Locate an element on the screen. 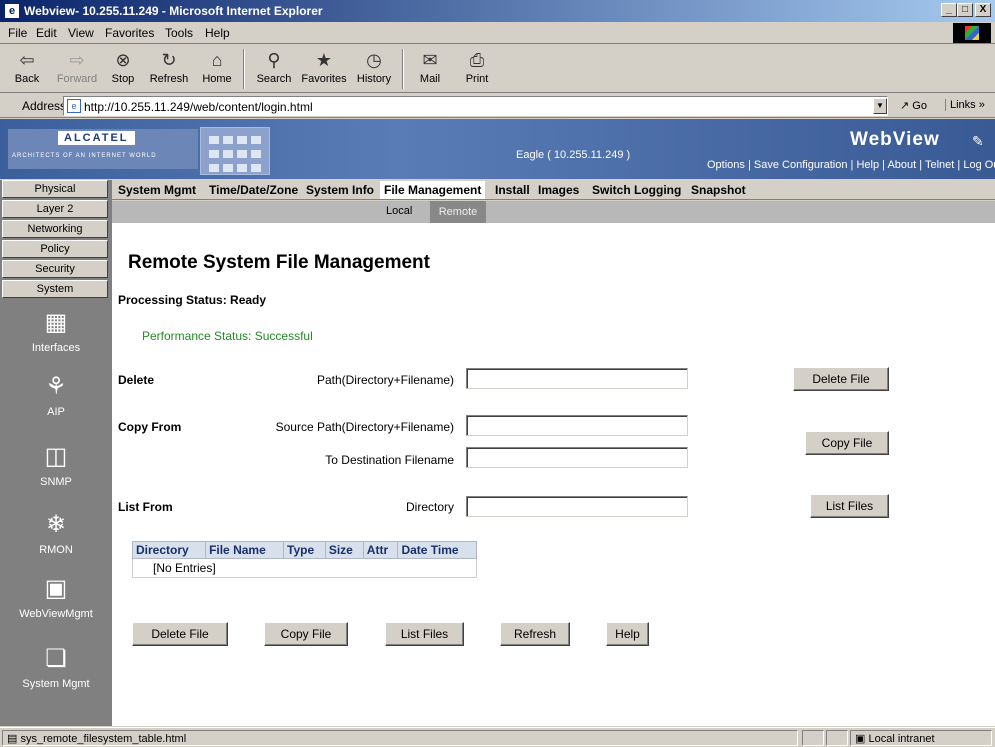 The image size is (995, 747). print-button: ⎙ Print is located at coordinates (477, 69).